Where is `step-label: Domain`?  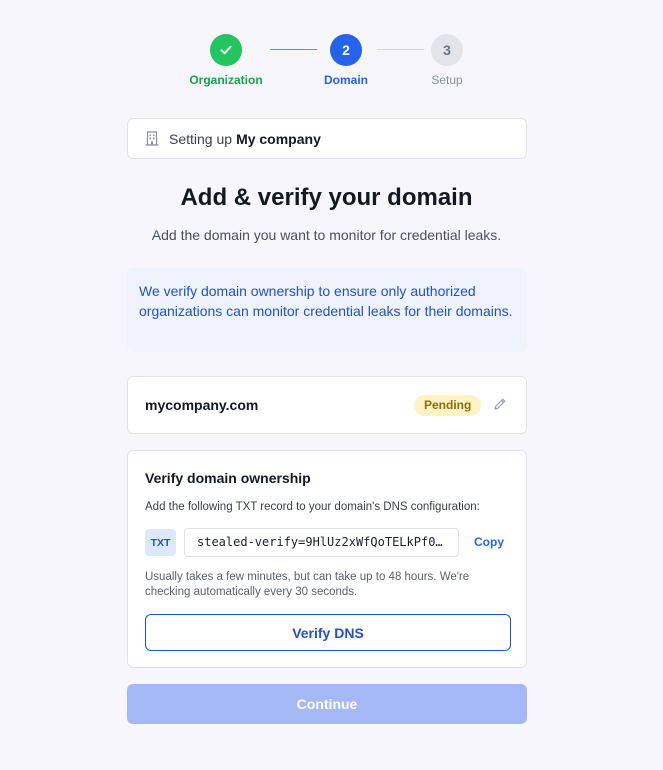 step-label: Domain is located at coordinates (345, 80).